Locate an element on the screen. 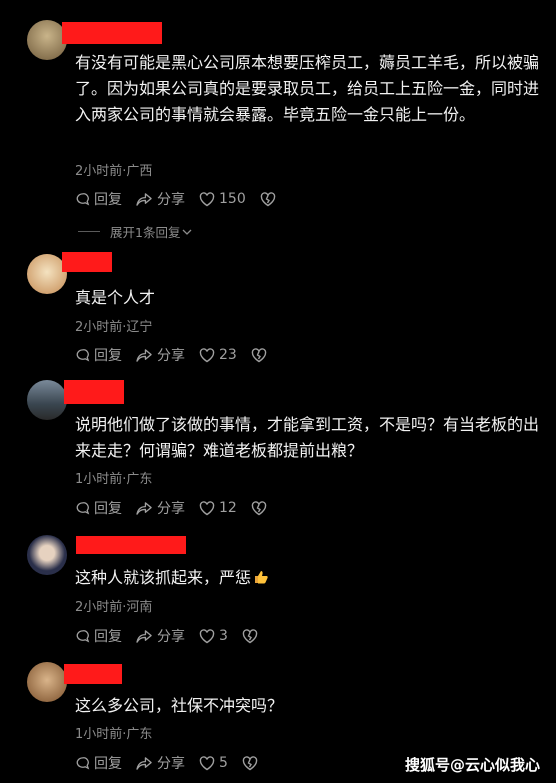 The height and width of the screenshot is (783, 556). comment-text-content: 这种人就该抓起来，严惩 is located at coordinates (163, 577).